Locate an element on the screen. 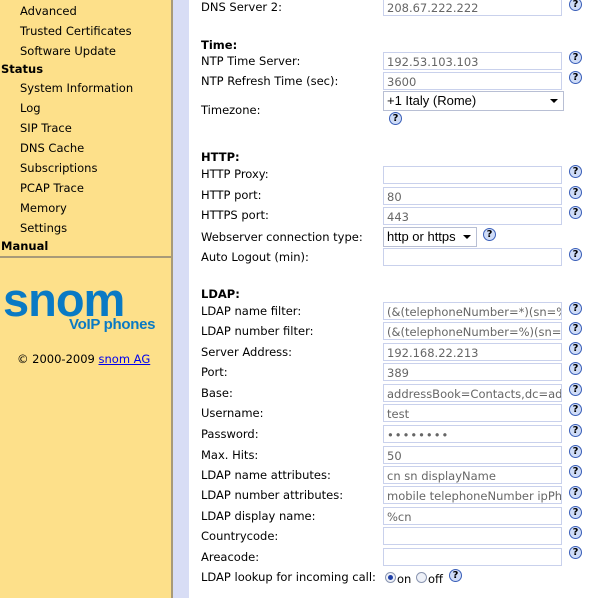 This screenshot has height=598, width=592. sidebar-header-status: Status is located at coordinates (22, 69).